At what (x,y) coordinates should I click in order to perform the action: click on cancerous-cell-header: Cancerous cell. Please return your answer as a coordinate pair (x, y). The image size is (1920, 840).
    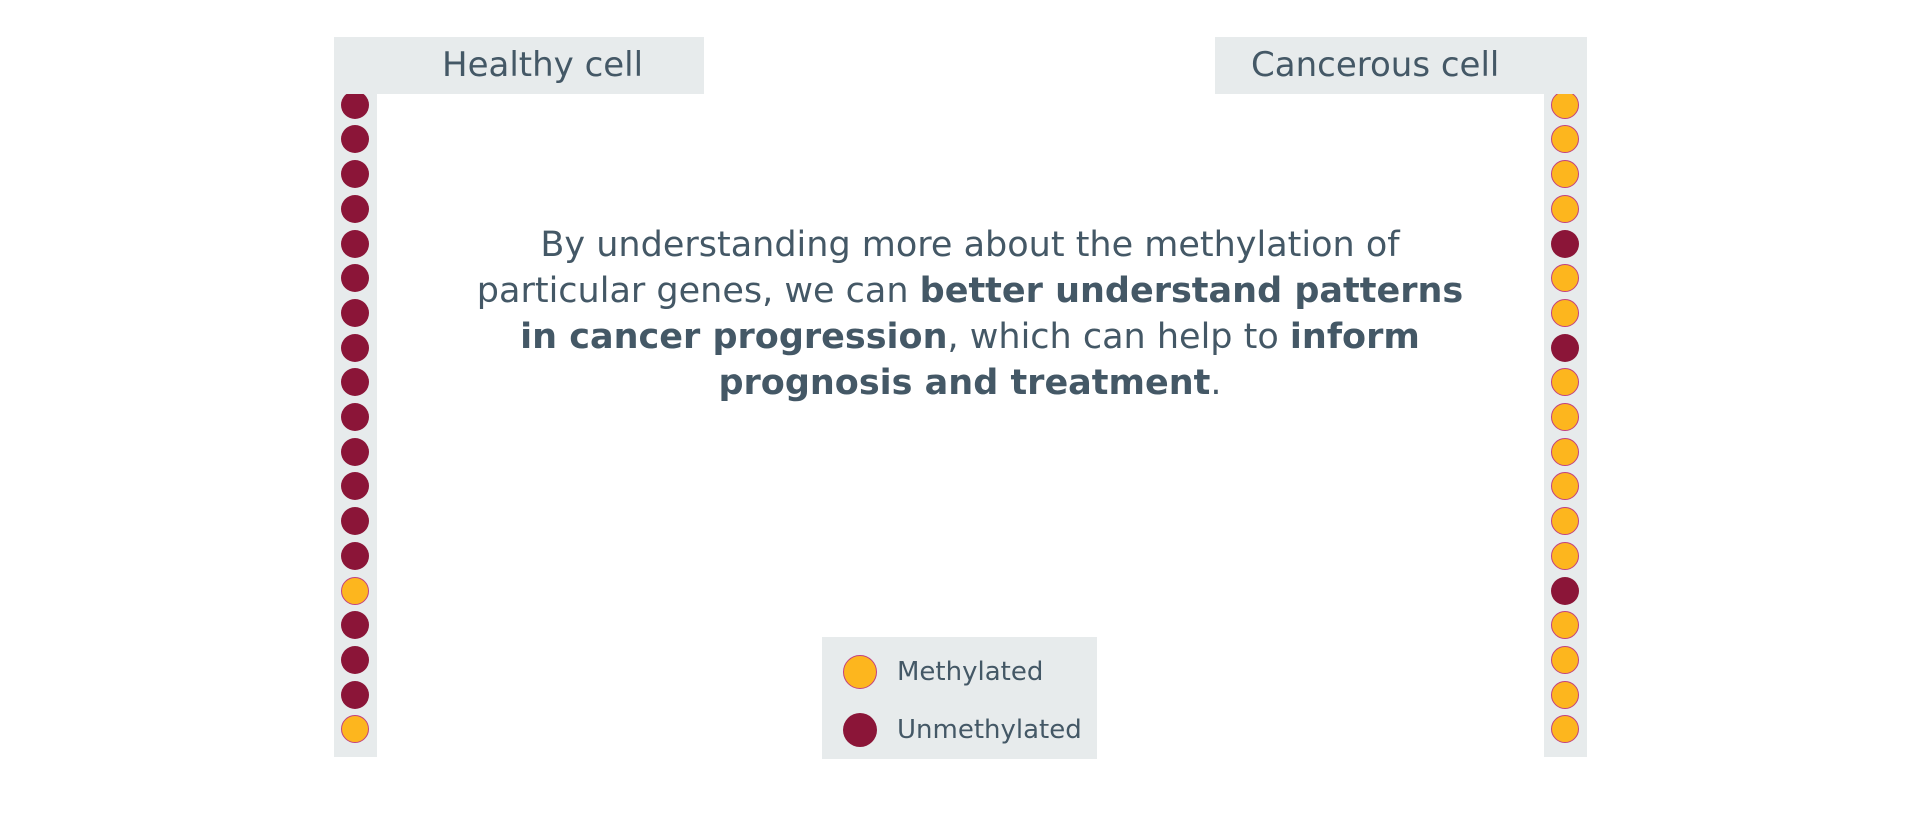
    Looking at the image, I should click on (1400, 65).